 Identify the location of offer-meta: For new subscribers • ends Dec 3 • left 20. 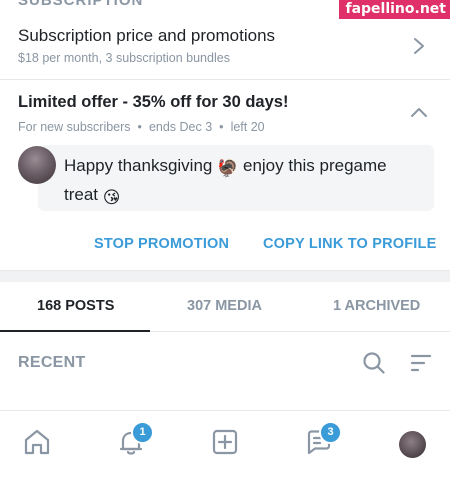
(141, 127).